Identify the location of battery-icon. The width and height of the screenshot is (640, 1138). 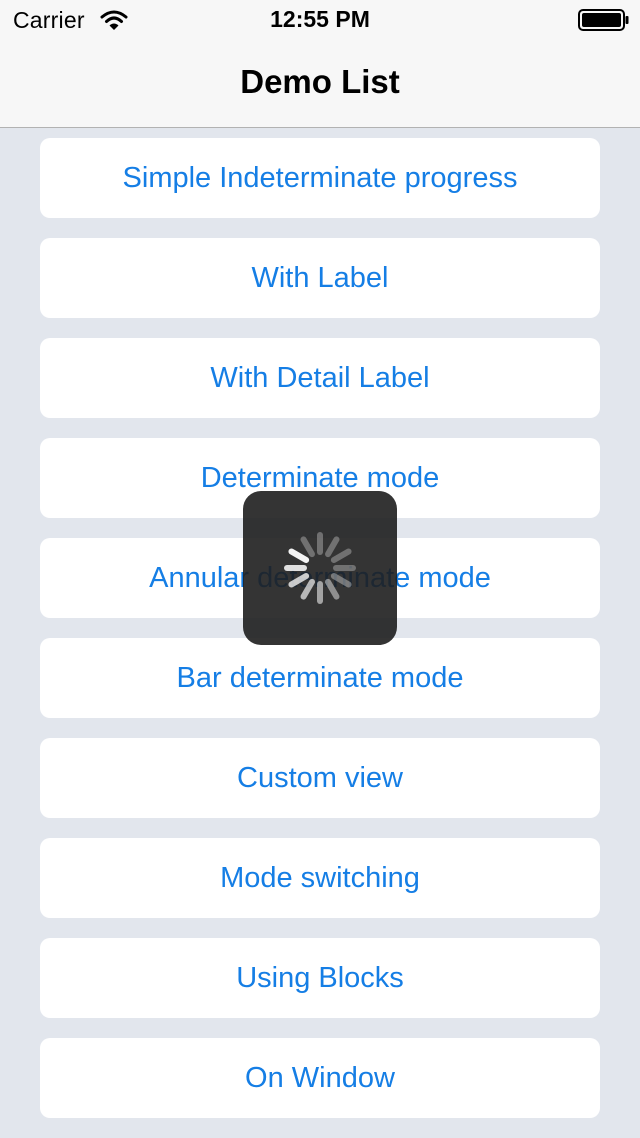
(603, 20).